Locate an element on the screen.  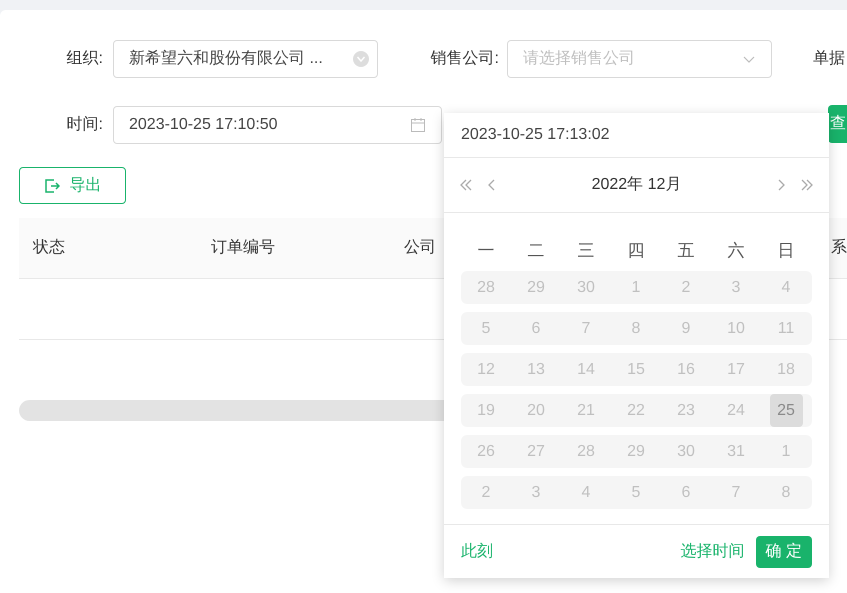
month-label: 2022年 12月 is located at coordinates (636, 185).